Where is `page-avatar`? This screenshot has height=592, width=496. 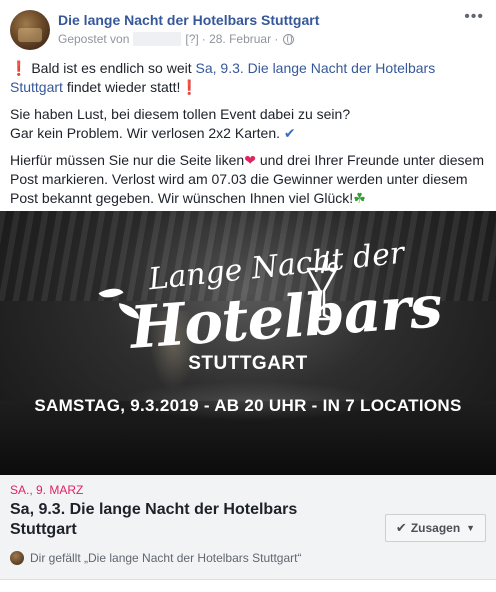 page-avatar is located at coordinates (30, 30).